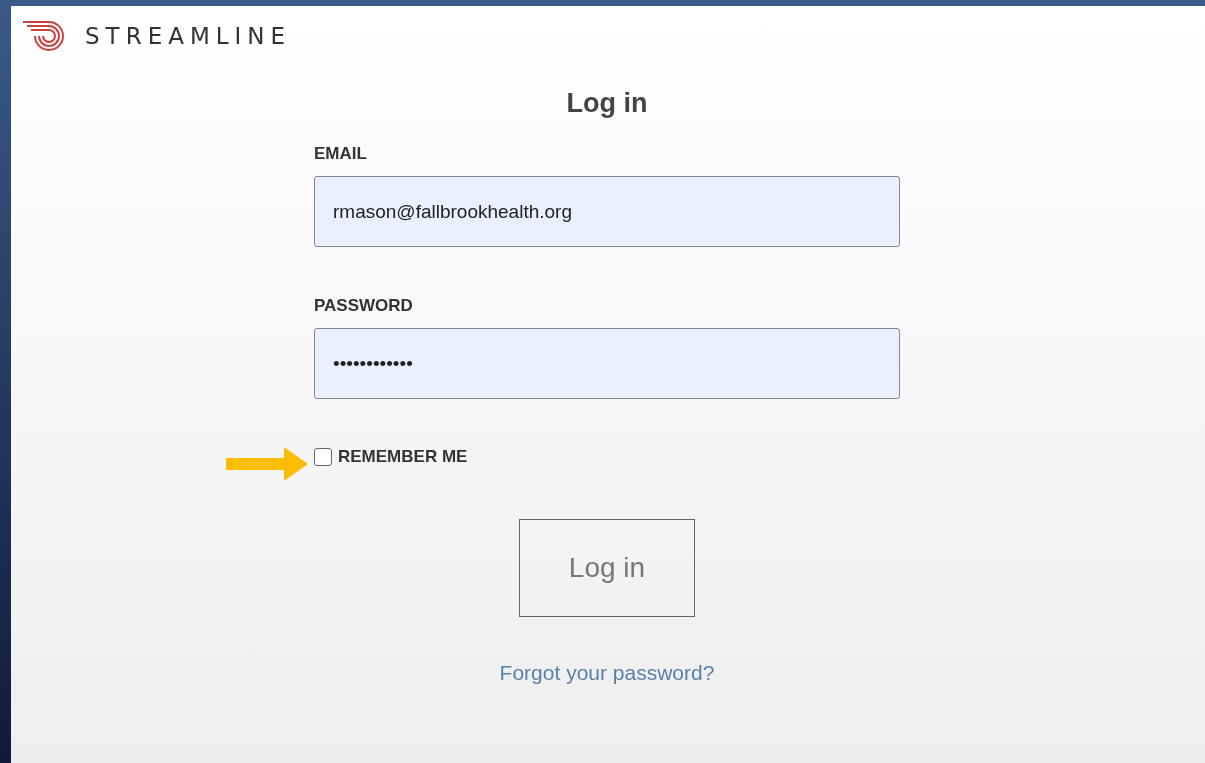 Image resolution: width=1205 pixels, height=763 pixels. Describe the element at coordinates (607, 568) in the screenshot. I see `login-button: Log in` at that location.